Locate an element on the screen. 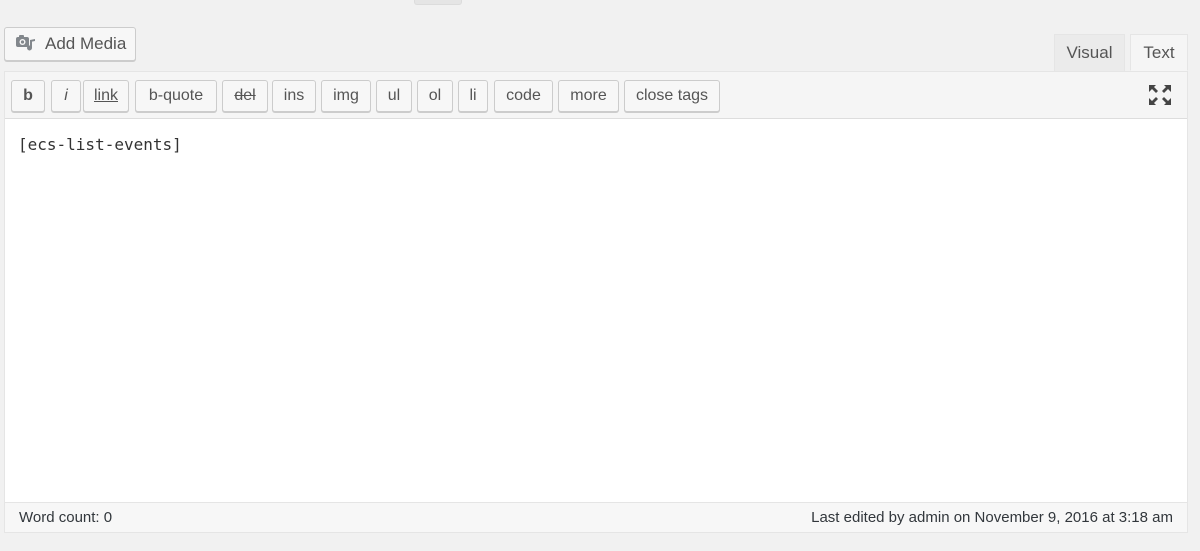 The width and height of the screenshot is (1200, 551). fullscreen-icon is located at coordinates (1160, 95).